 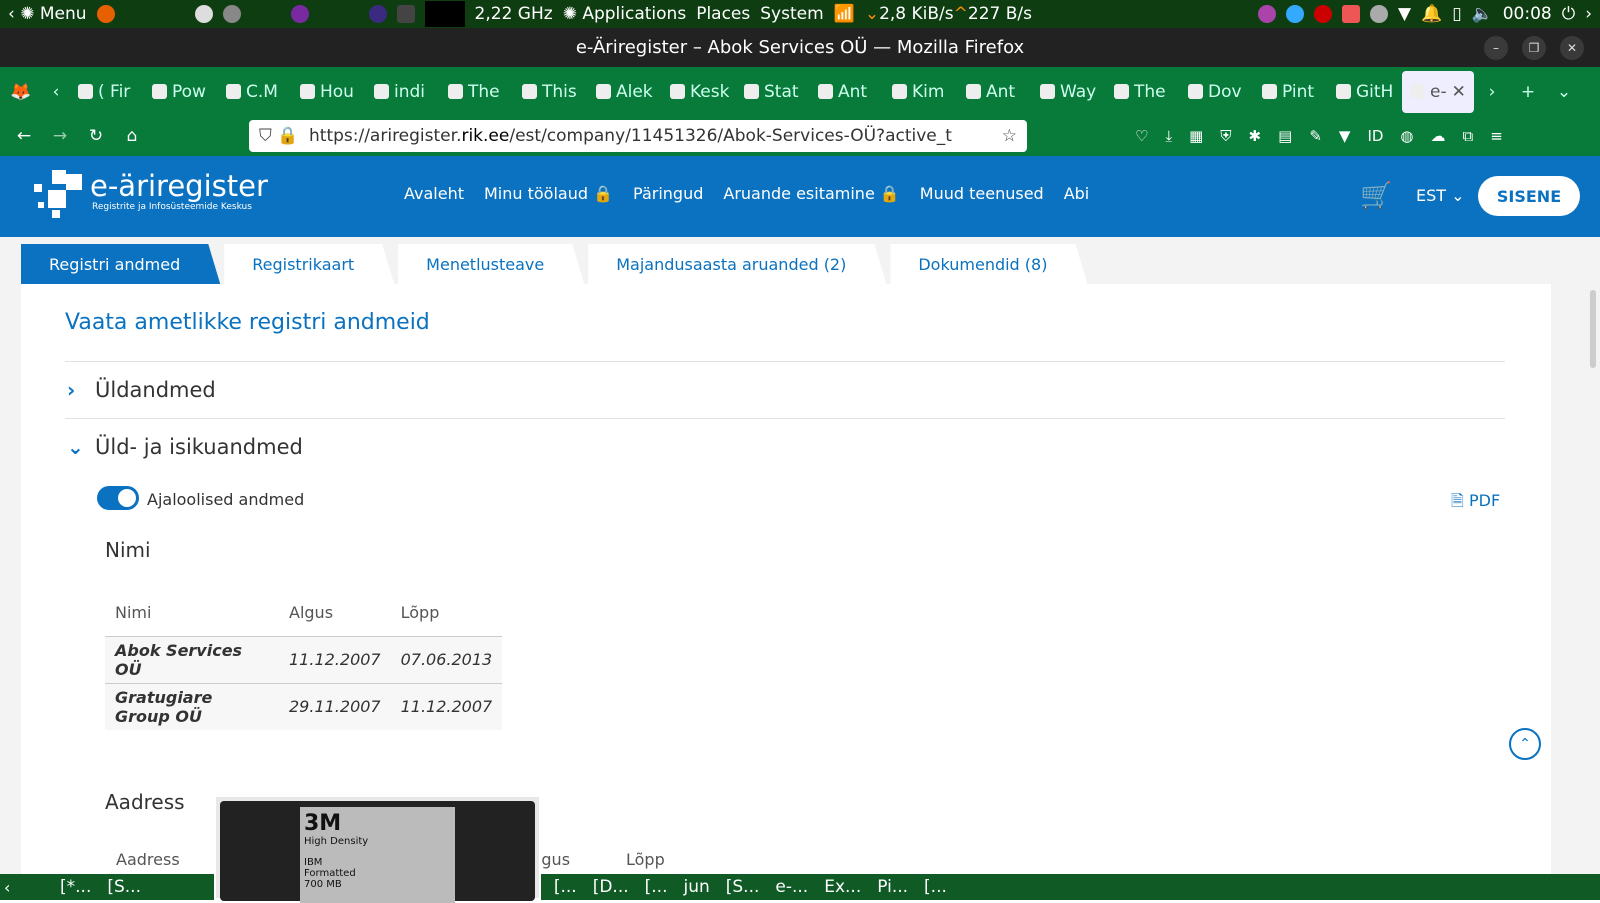 I want to click on language-select: EST ⌄, so click(x=1440, y=195).